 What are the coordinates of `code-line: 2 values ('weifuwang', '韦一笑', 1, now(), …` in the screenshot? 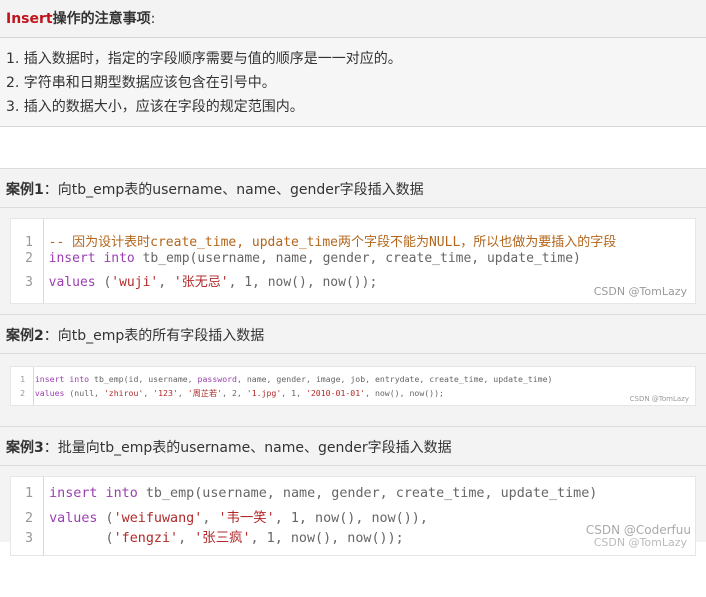 It's located at (219, 516).